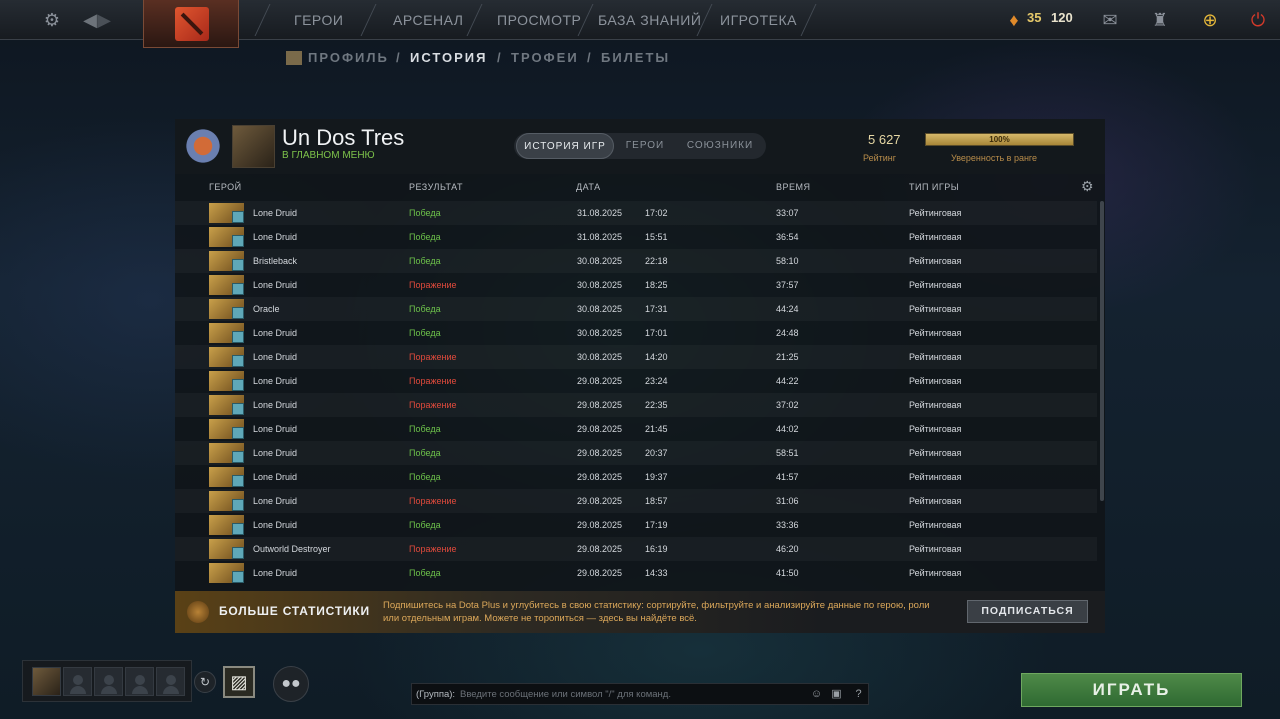  Describe the element at coordinates (253, 146) in the screenshot. I see `avatar` at that location.